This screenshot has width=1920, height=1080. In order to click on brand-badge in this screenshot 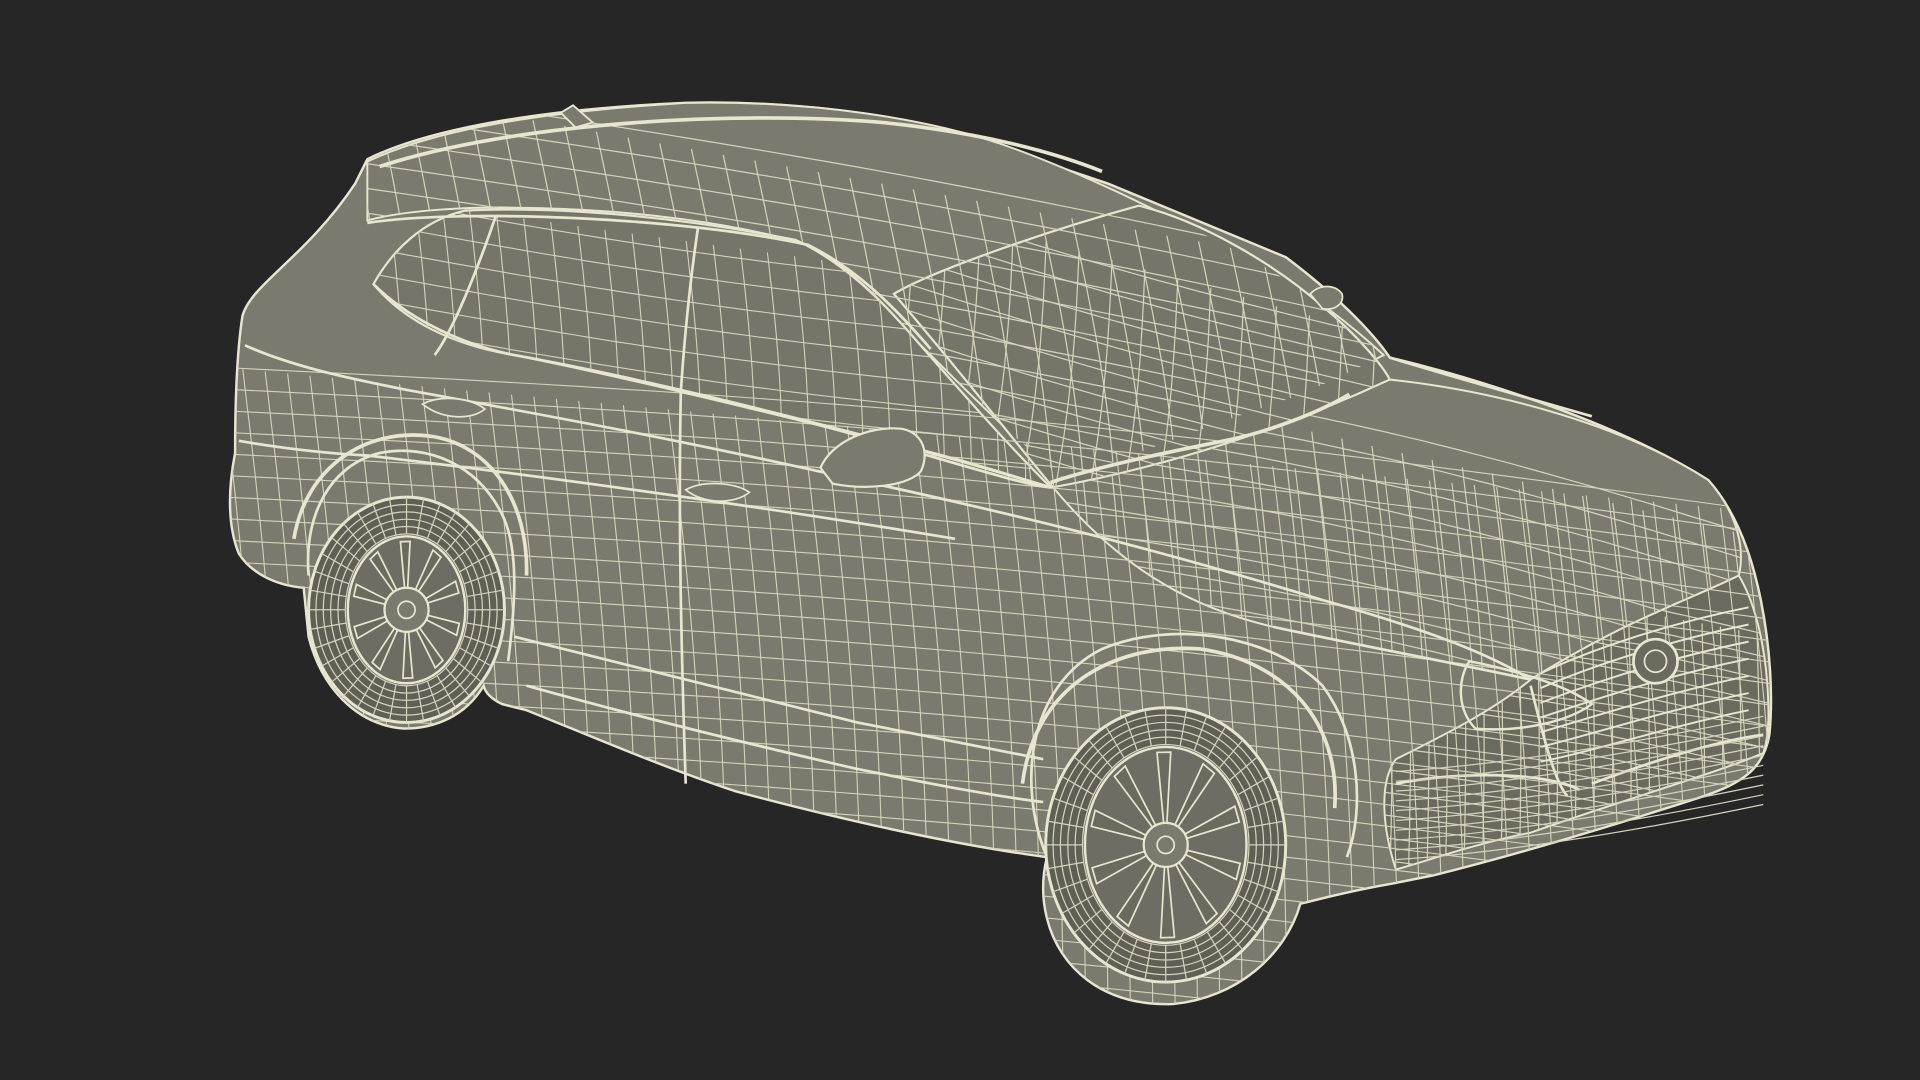, I will do `click(1655, 661)`.